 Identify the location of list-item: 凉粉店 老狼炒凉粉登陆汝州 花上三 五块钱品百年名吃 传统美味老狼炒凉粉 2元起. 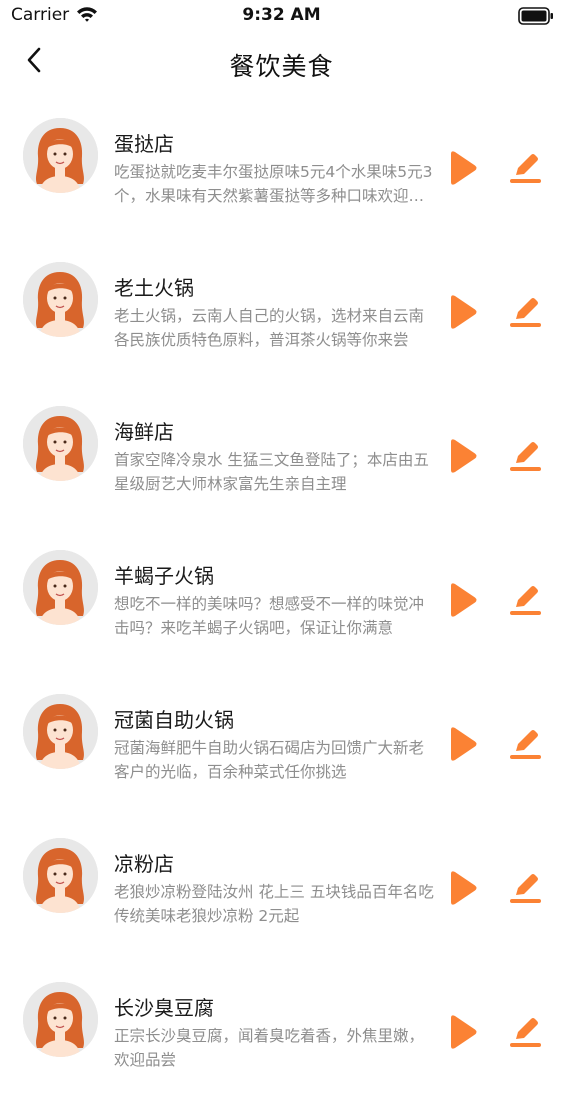
(281, 904).